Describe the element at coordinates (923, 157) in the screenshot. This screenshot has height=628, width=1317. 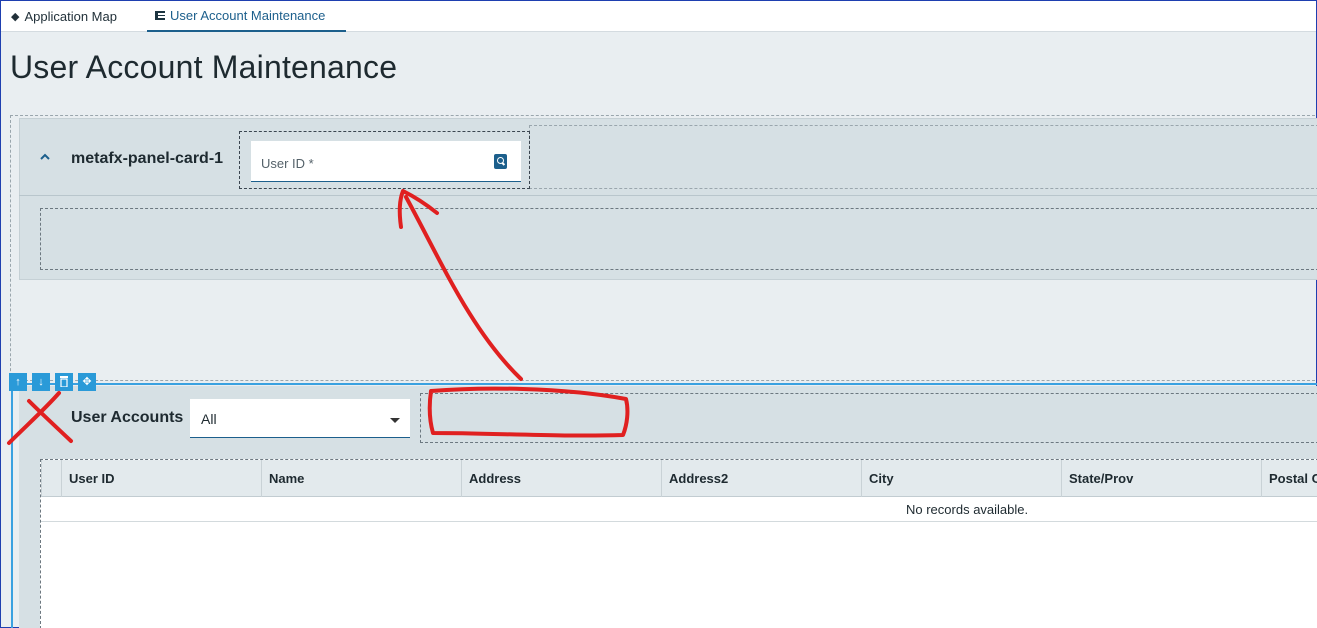
I see `panel-header-slot` at that location.